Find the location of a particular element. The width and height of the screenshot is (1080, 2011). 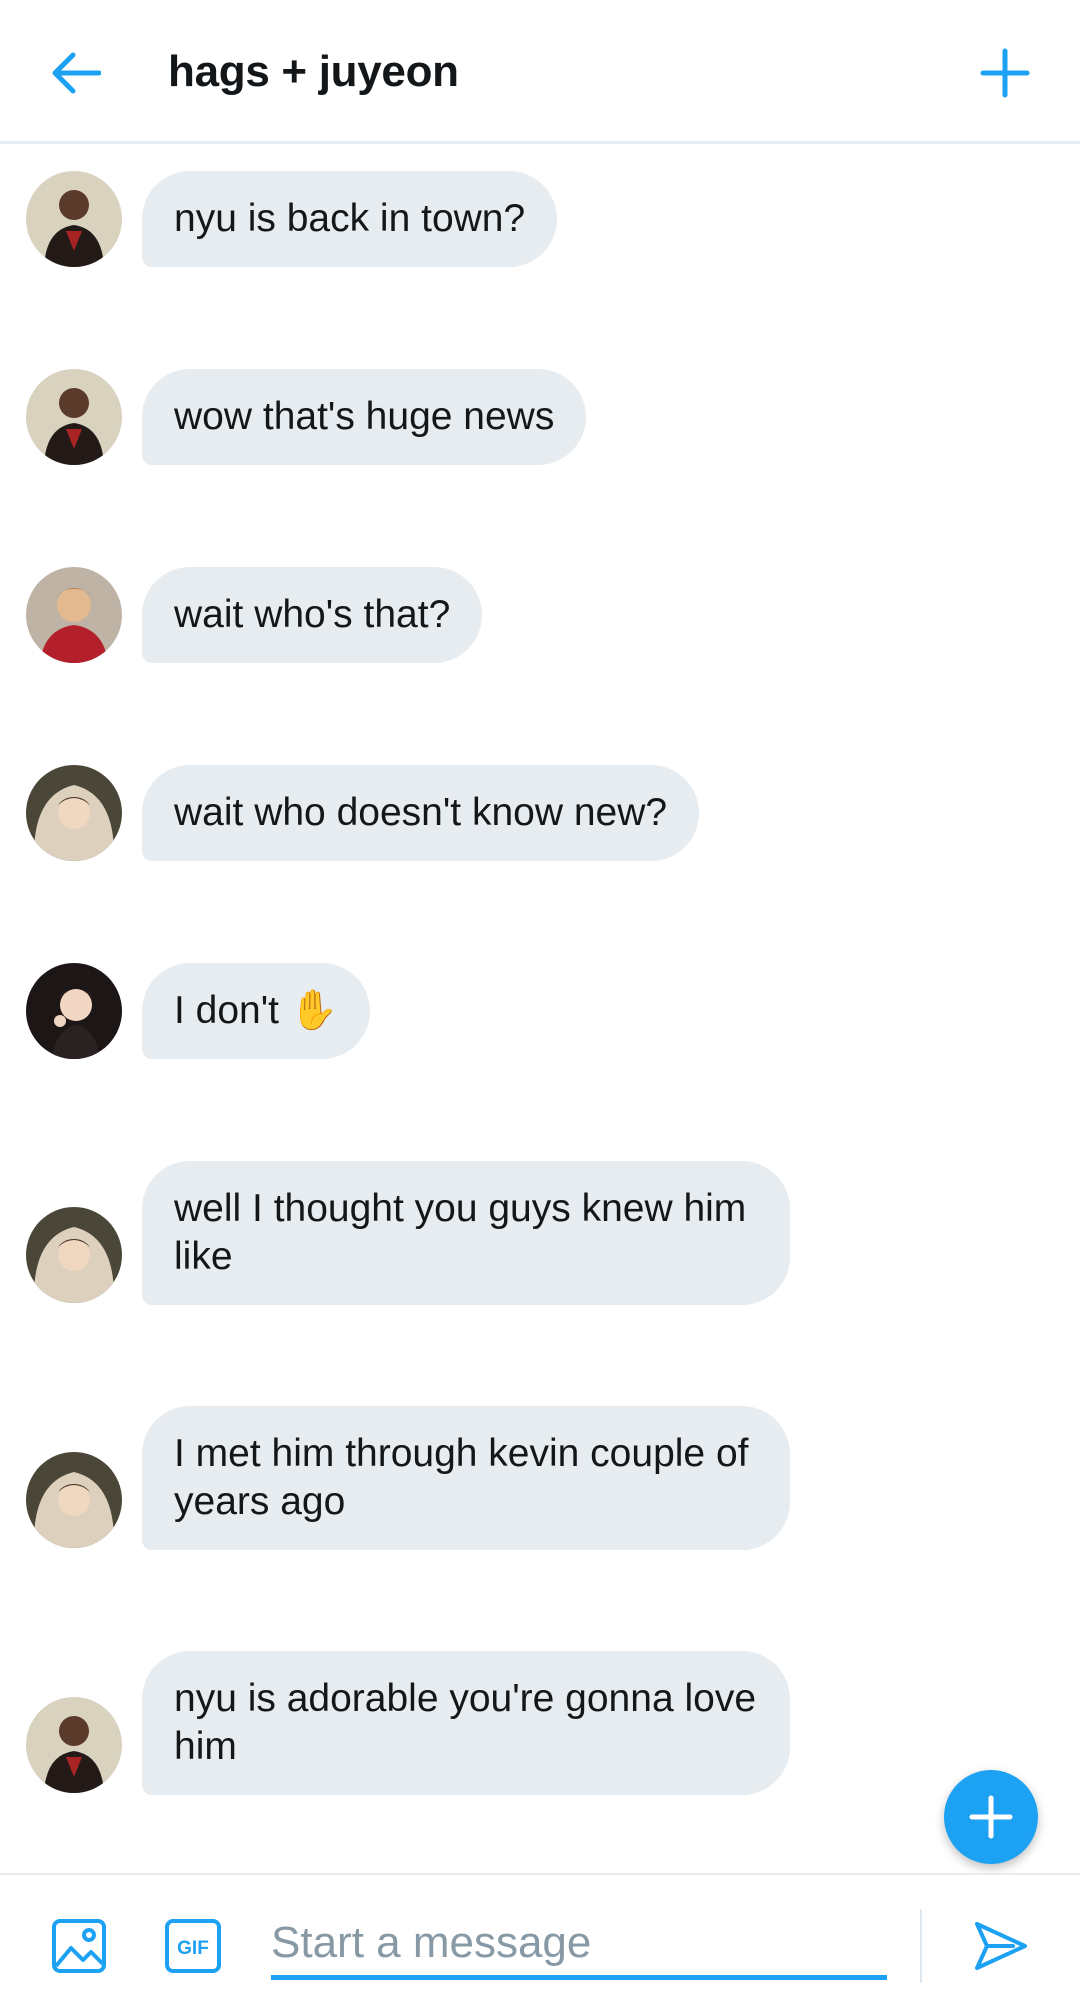

message-bubble: wait who doesn't know new? is located at coordinates (421, 813).